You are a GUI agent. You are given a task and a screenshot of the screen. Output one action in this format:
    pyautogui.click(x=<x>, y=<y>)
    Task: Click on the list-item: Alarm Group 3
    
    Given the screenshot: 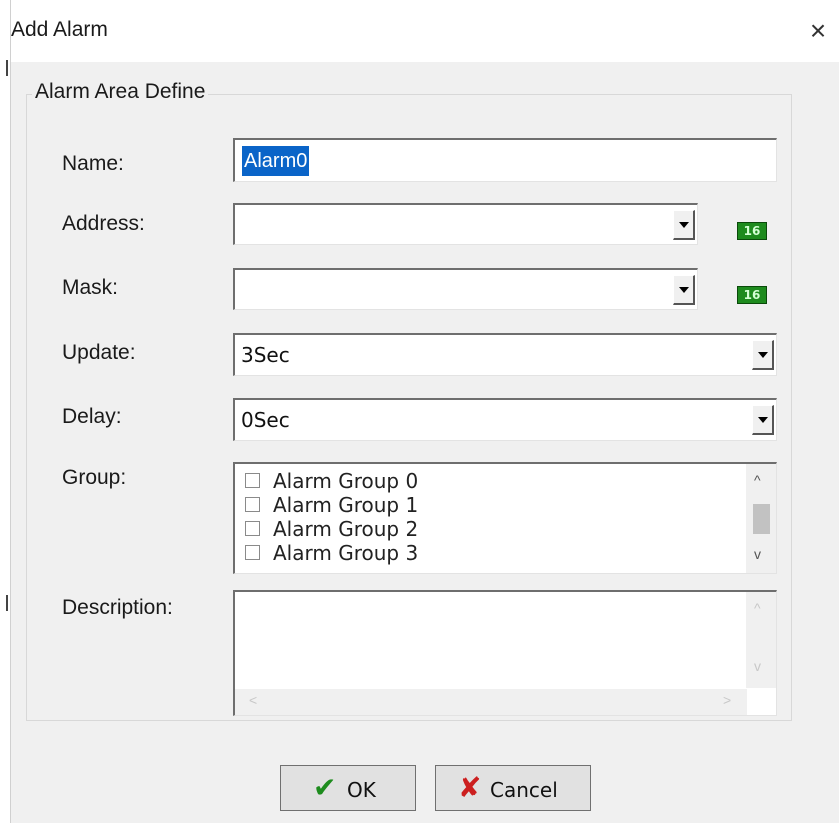 What is the action you would take?
    pyautogui.click(x=485, y=553)
    